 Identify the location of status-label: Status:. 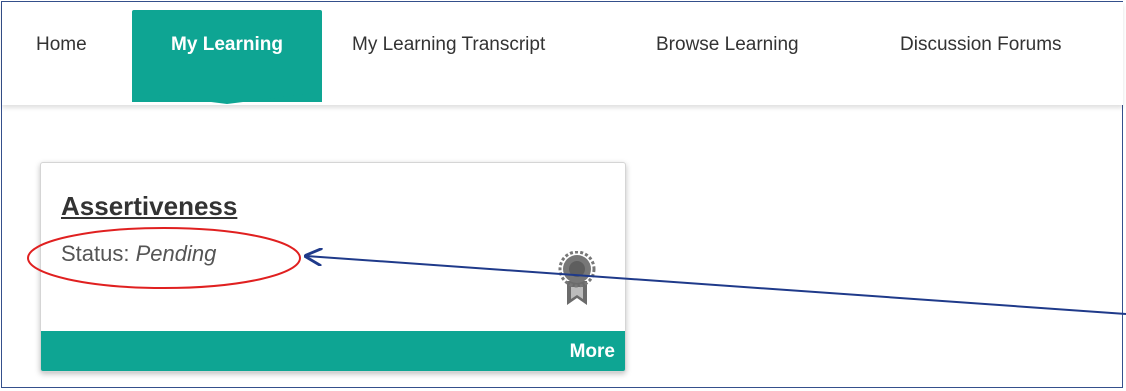
(95, 253).